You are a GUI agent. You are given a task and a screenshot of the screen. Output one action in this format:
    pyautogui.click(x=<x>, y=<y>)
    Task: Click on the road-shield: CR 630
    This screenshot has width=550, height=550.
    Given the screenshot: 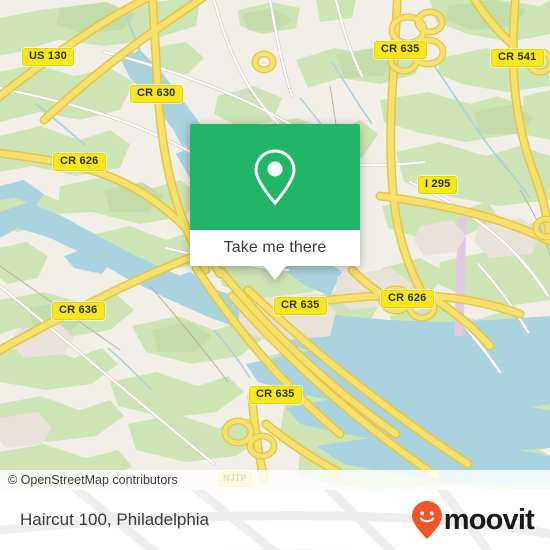 What is the action you would take?
    pyautogui.click(x=156, y=94)
    